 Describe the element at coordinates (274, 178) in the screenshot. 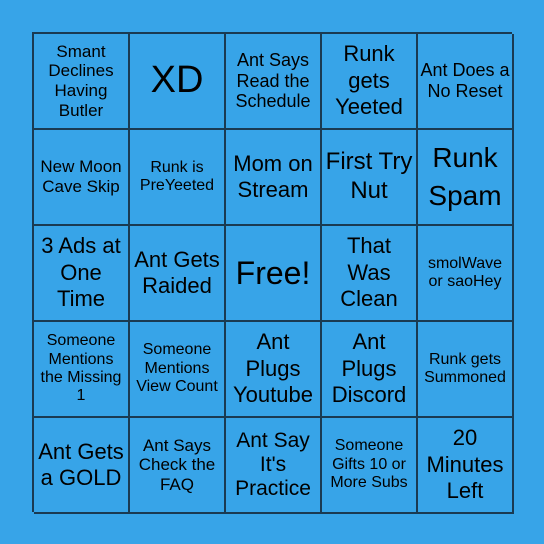

I see `bingo-cell: Mom on Stream` at that location.